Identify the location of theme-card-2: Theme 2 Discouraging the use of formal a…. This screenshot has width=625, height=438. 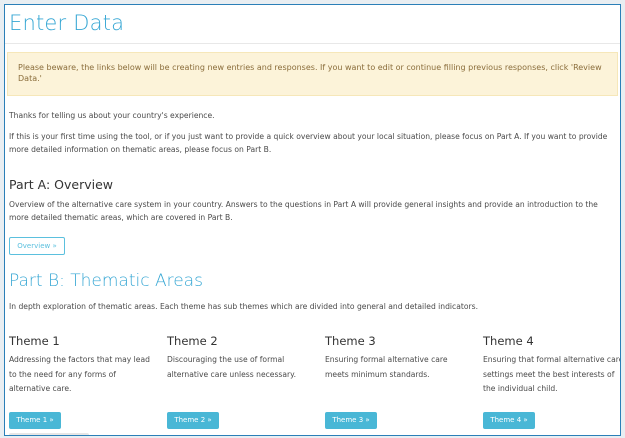
(239, 358).